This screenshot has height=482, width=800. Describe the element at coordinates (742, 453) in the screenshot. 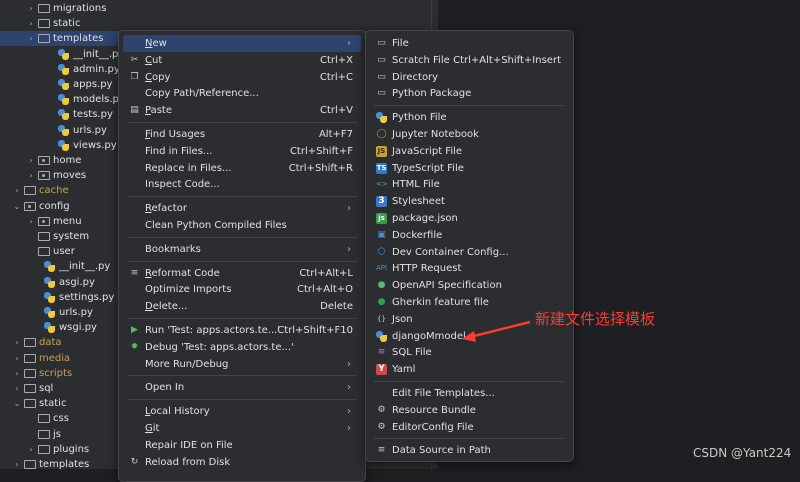

I see `watermark: CSDN @Yant224` at that location.